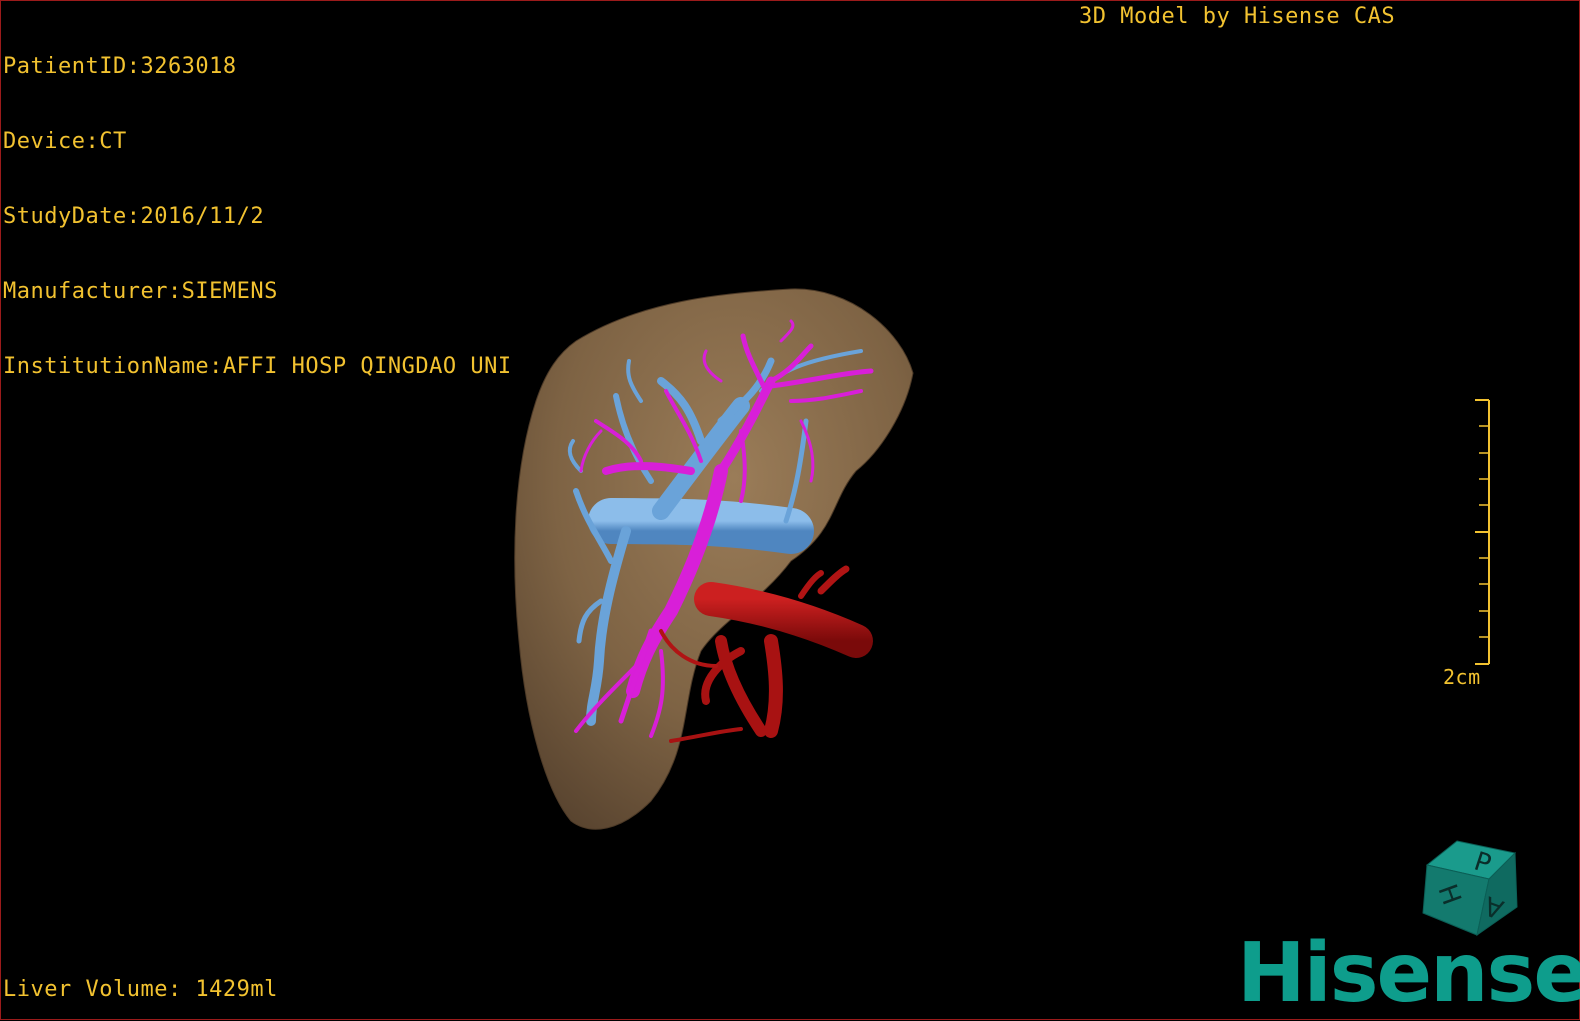  What do you see at coordinates (1408, 973) in the screenshot?
I see `hisense-logo: Hisense` at bounding box center [1408, 973].